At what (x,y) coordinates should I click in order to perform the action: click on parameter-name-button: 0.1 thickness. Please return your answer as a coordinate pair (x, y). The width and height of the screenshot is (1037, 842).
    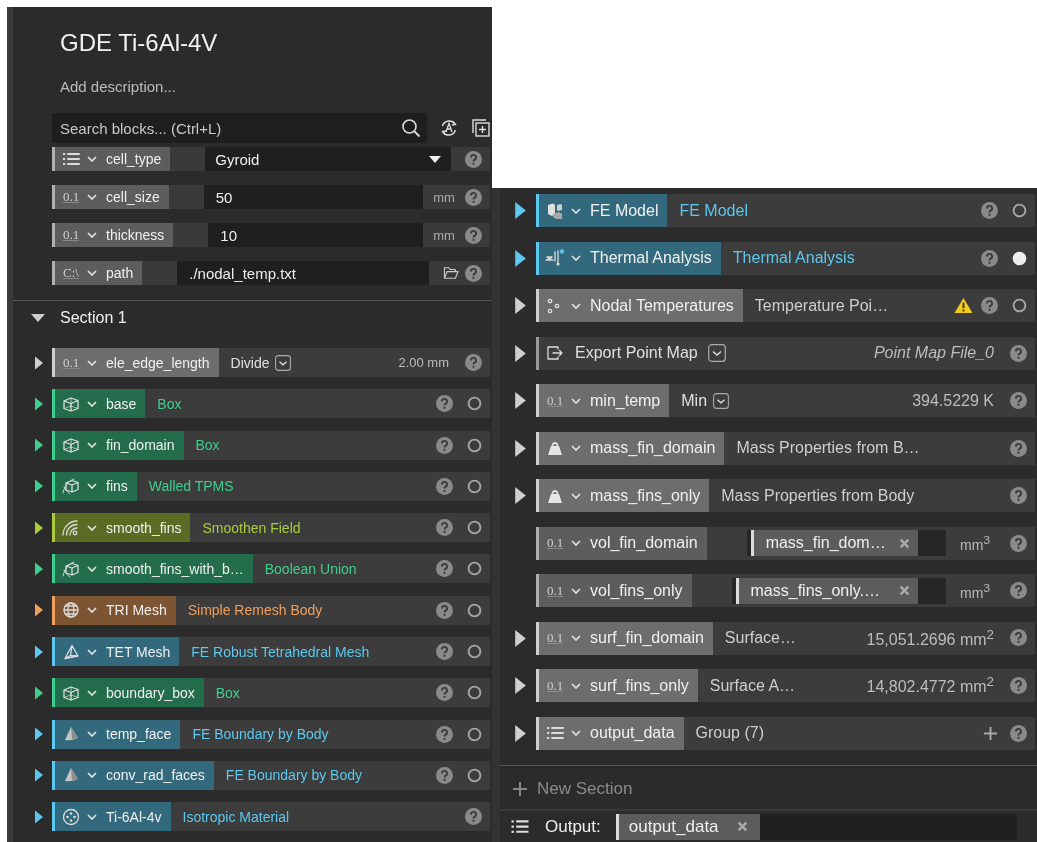
    Looking at the image, I should click on (113, 235).